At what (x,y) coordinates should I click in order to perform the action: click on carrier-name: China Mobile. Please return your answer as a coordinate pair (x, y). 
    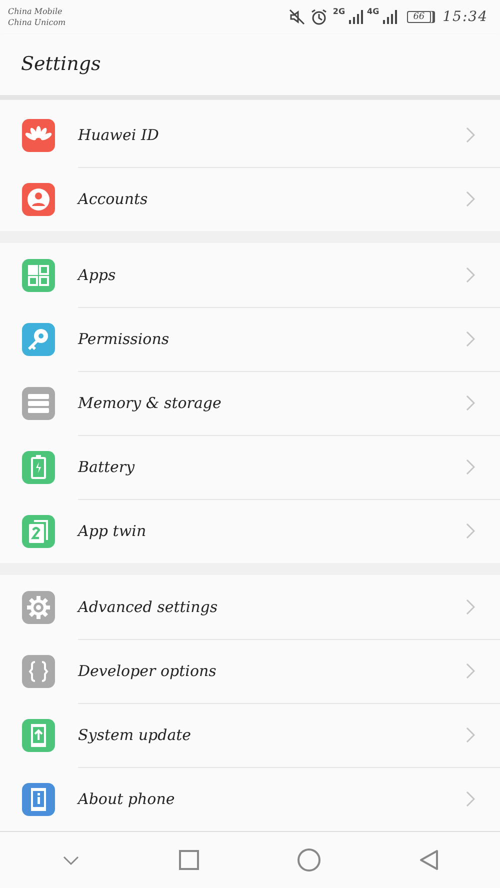
    Looking at the image, I should click on (36, 11).